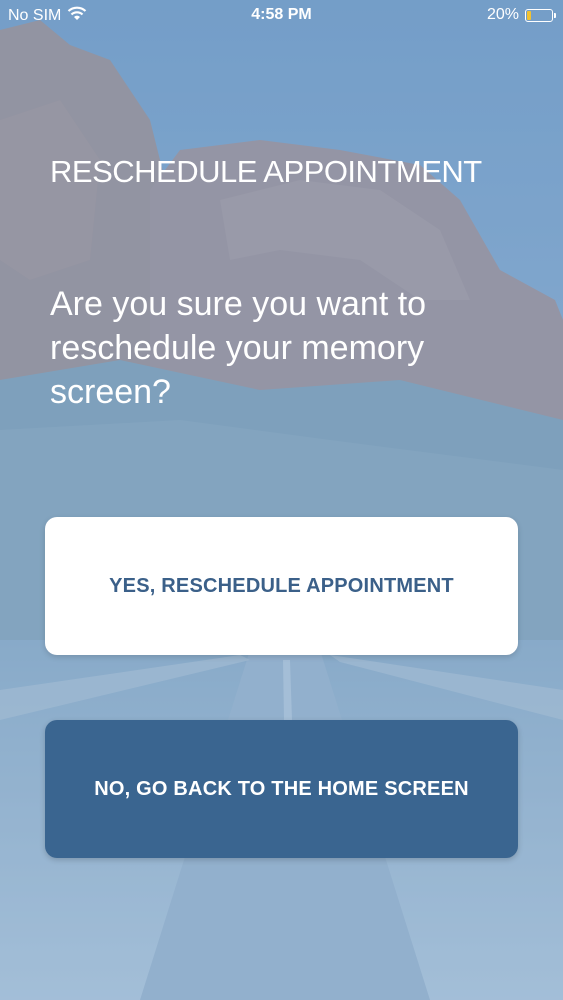 This screenshot has height=1000, width=563. Describe the element at coordinates (540, 15) in the screenshot. I see `battery-icon` at that location.